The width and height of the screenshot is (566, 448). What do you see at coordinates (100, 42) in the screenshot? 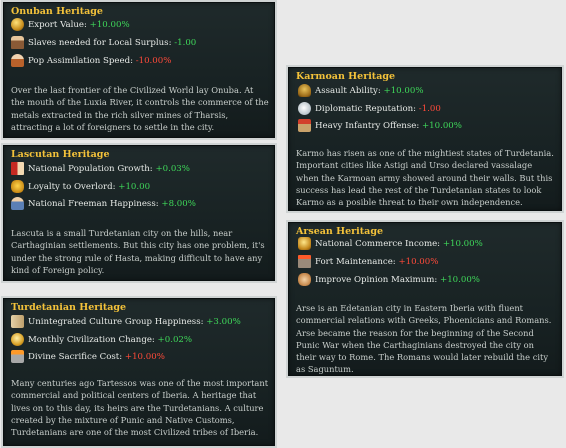
I see `modifier-label: Slaves needed for Local Surplus:` at bounding box center [100, 42].